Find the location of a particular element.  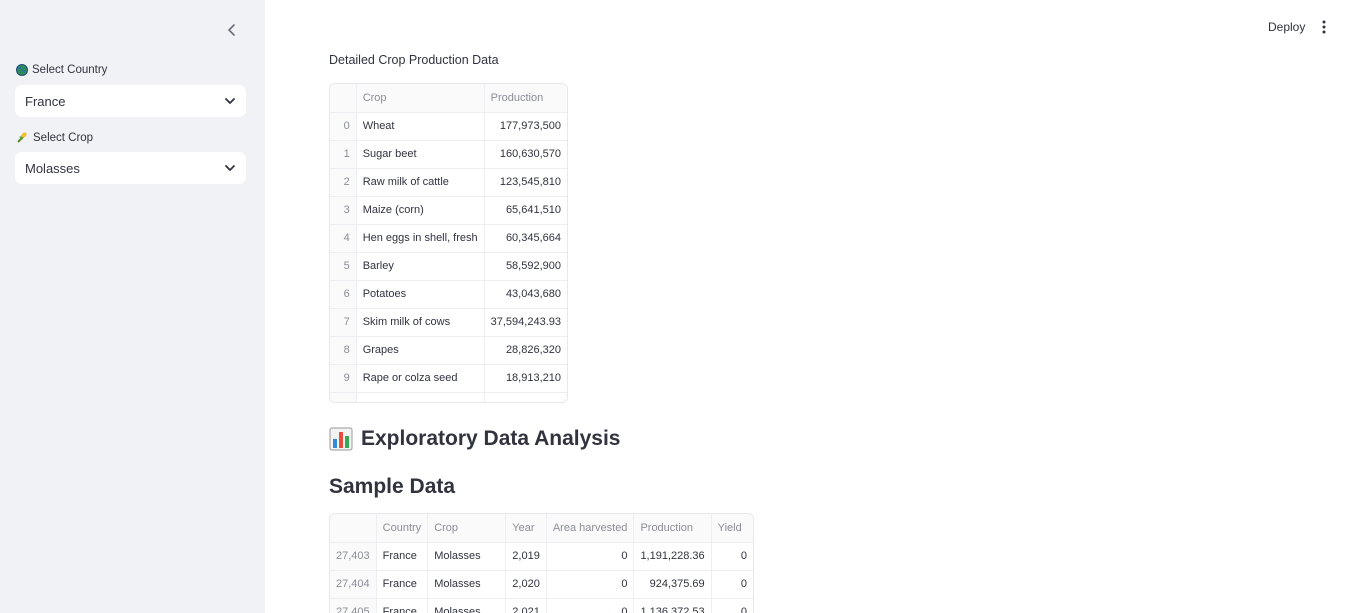

crop-icon is located at coordinates (22, 137).